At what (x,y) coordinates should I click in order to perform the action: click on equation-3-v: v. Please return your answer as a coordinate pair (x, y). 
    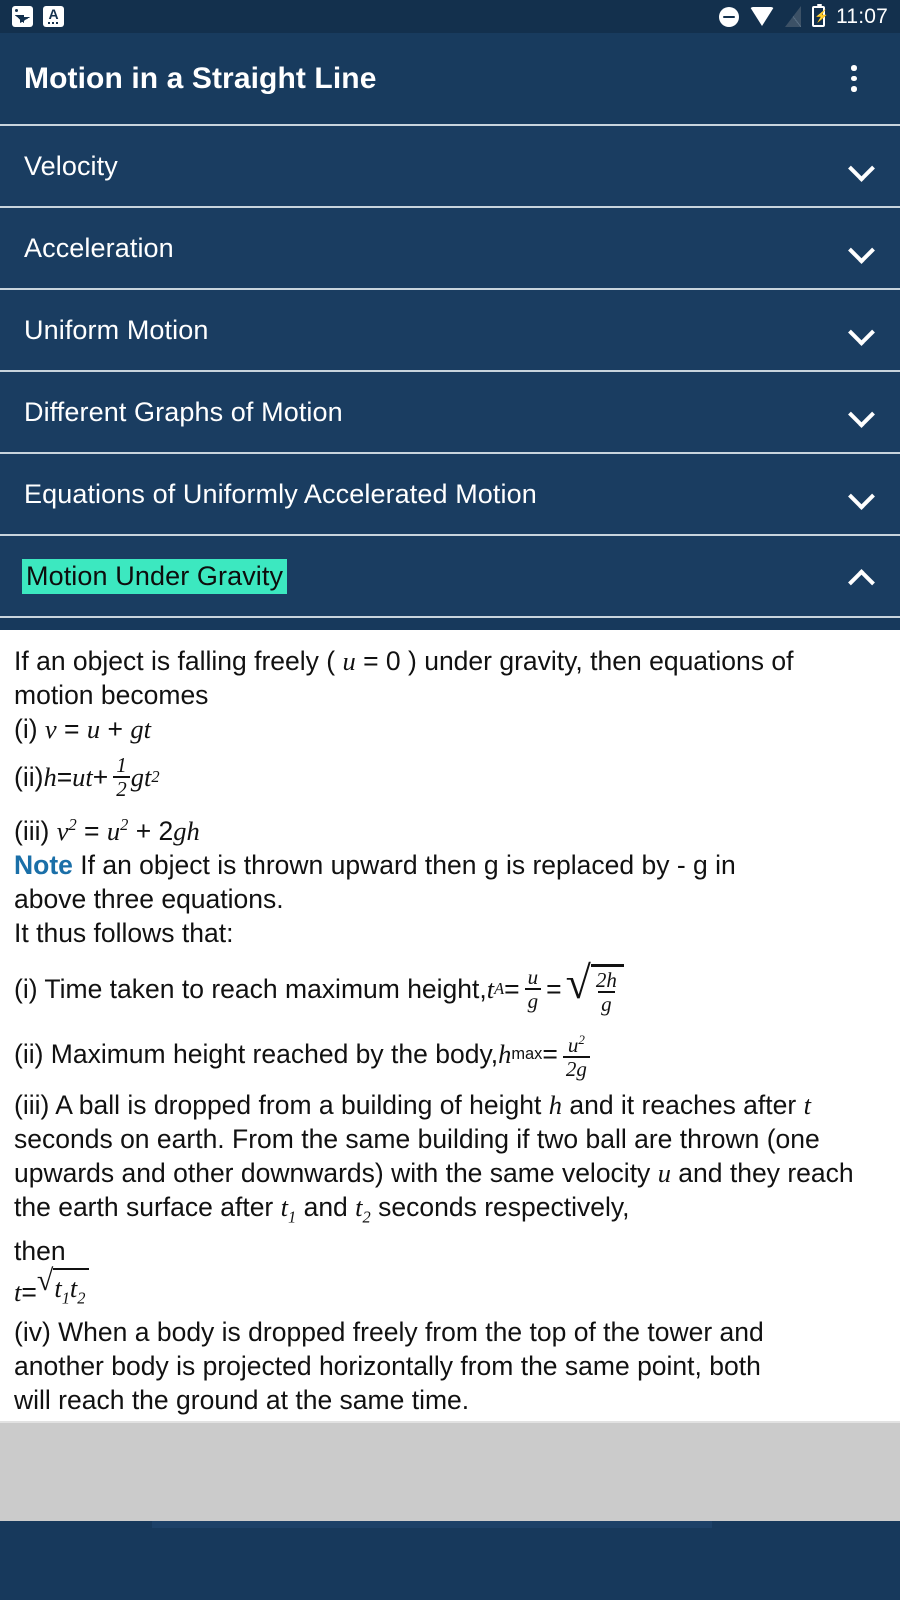
    Looking at the image, I should click on (62, 830).